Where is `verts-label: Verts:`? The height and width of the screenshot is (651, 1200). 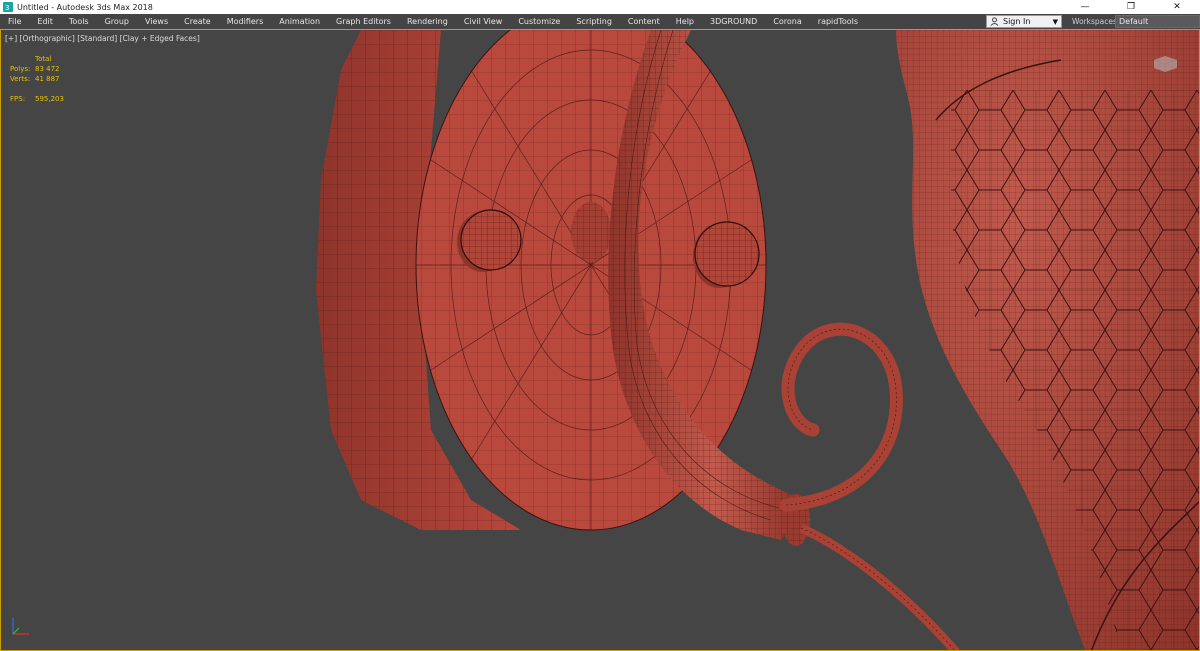
verts-label: Verts: is located at coordinates (20, 79).